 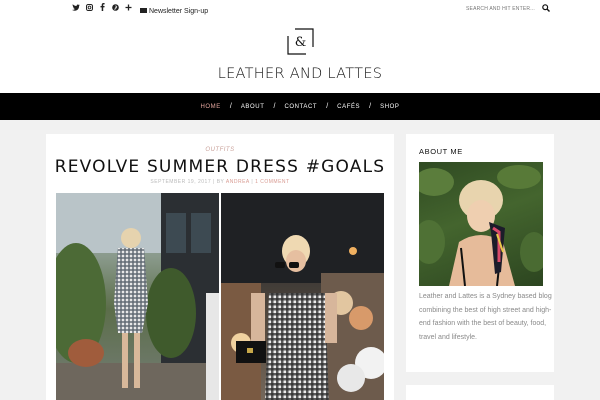 I want to click on about-title: ABOUT ME, so click(x=441, y=151).